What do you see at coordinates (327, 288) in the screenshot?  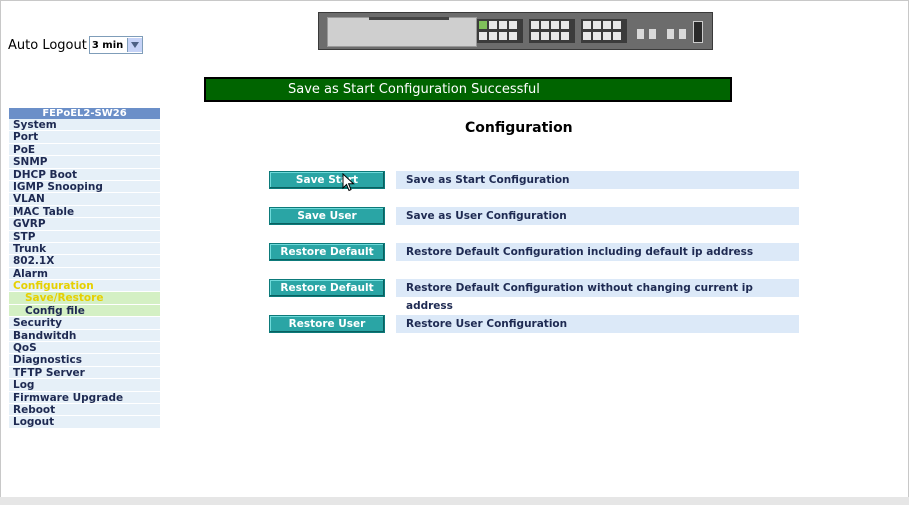 I see `restore-default-keep-ip-button: Restore Default` at bounding box center [327, 288].